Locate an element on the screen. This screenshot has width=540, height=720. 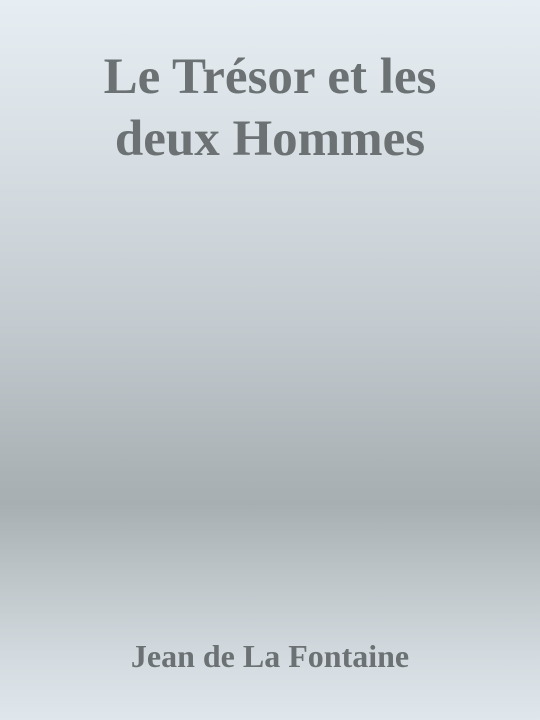
book-author: Jean de La Fontaine is located at coordinates (270, 656).